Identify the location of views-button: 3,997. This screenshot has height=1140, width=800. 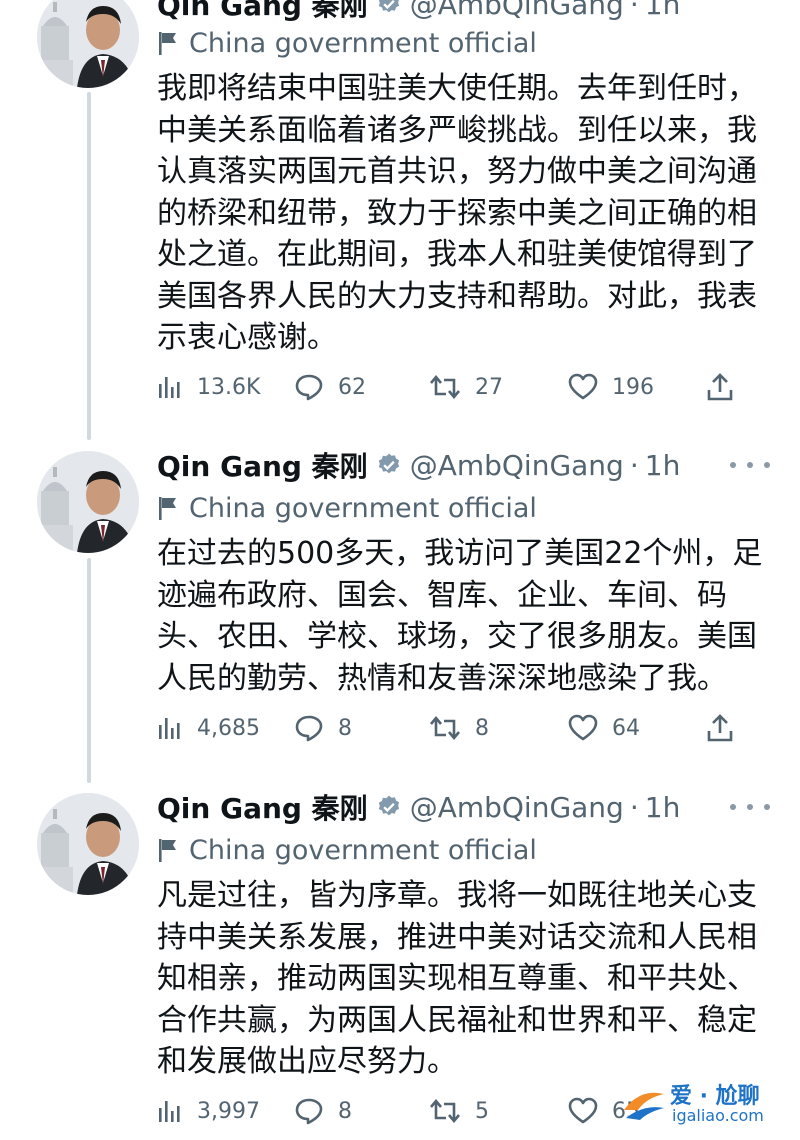
(208, 1111).